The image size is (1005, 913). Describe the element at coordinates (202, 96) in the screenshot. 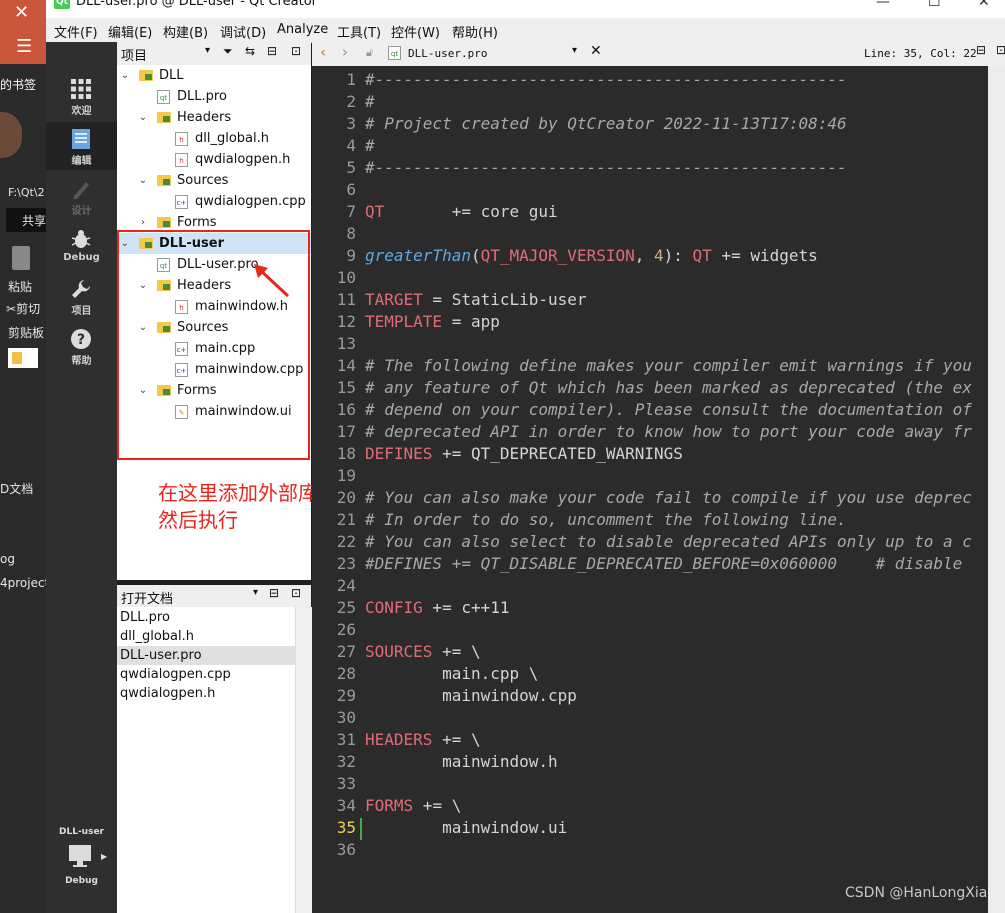

I see `tree-label: DLL.pro` at that location.